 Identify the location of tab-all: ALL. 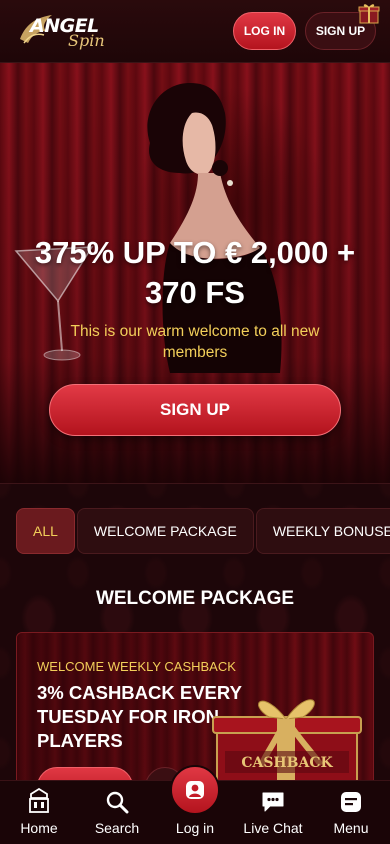
(45, 531).